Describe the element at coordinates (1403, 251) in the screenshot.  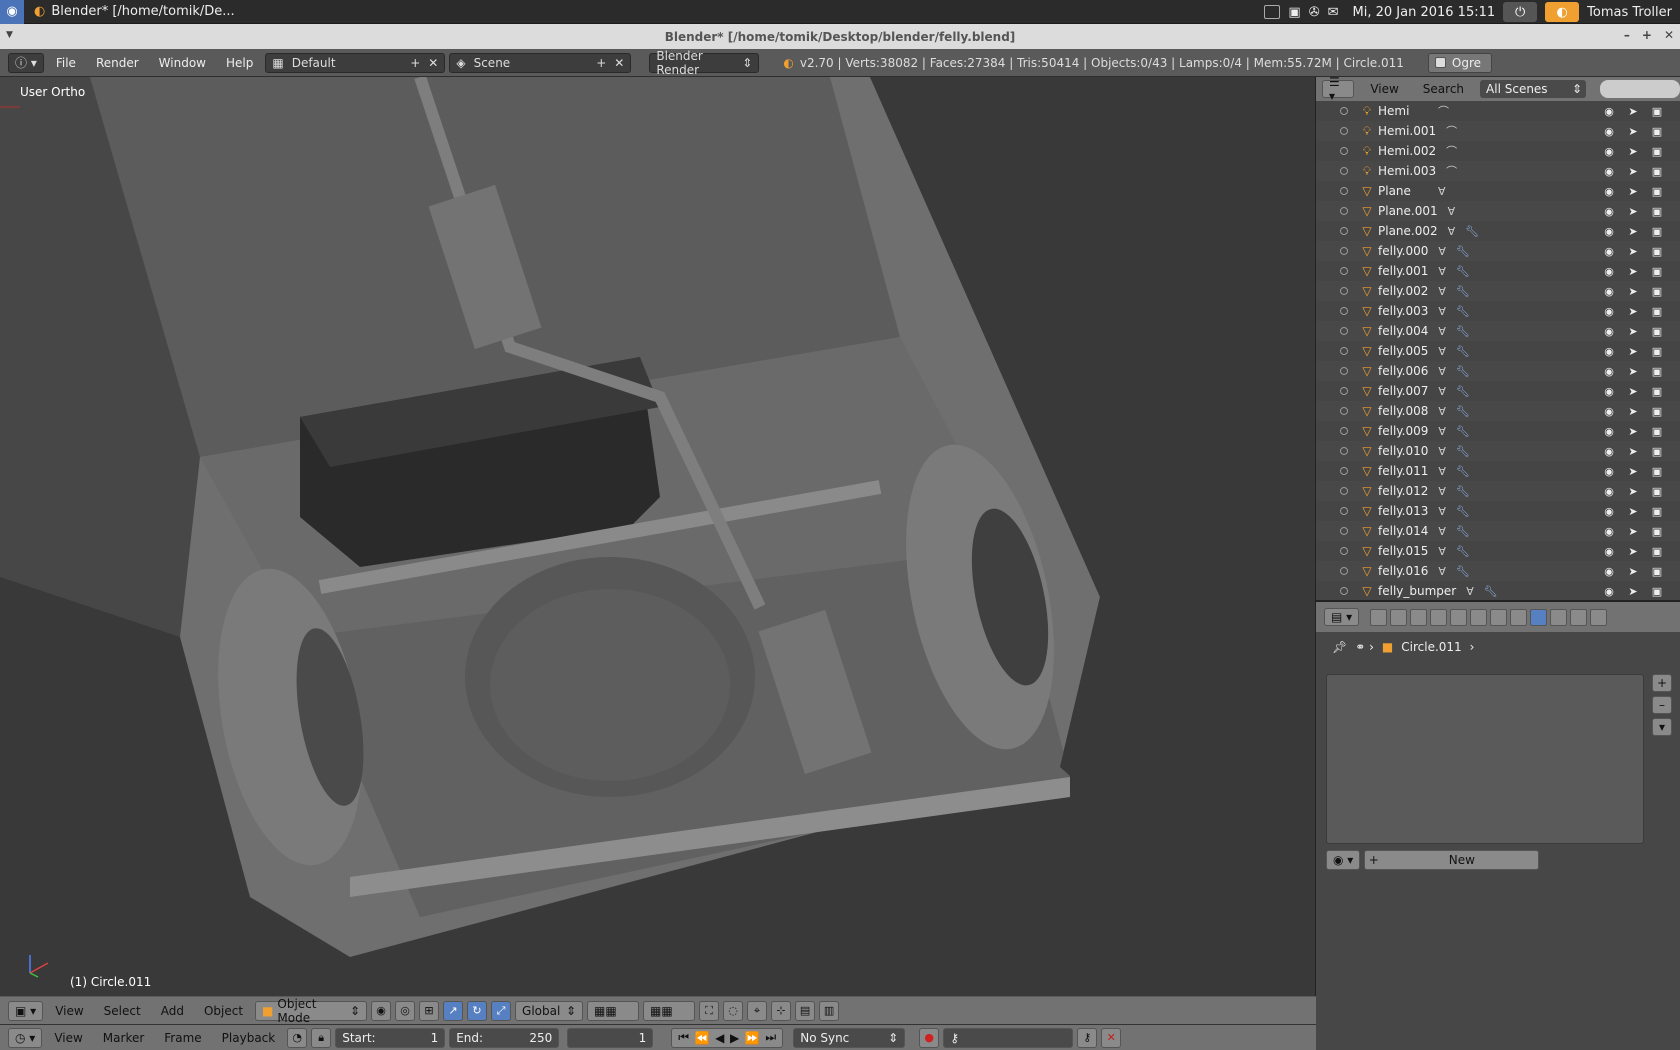
I see `outliner-item-name: felly.000` at that location.